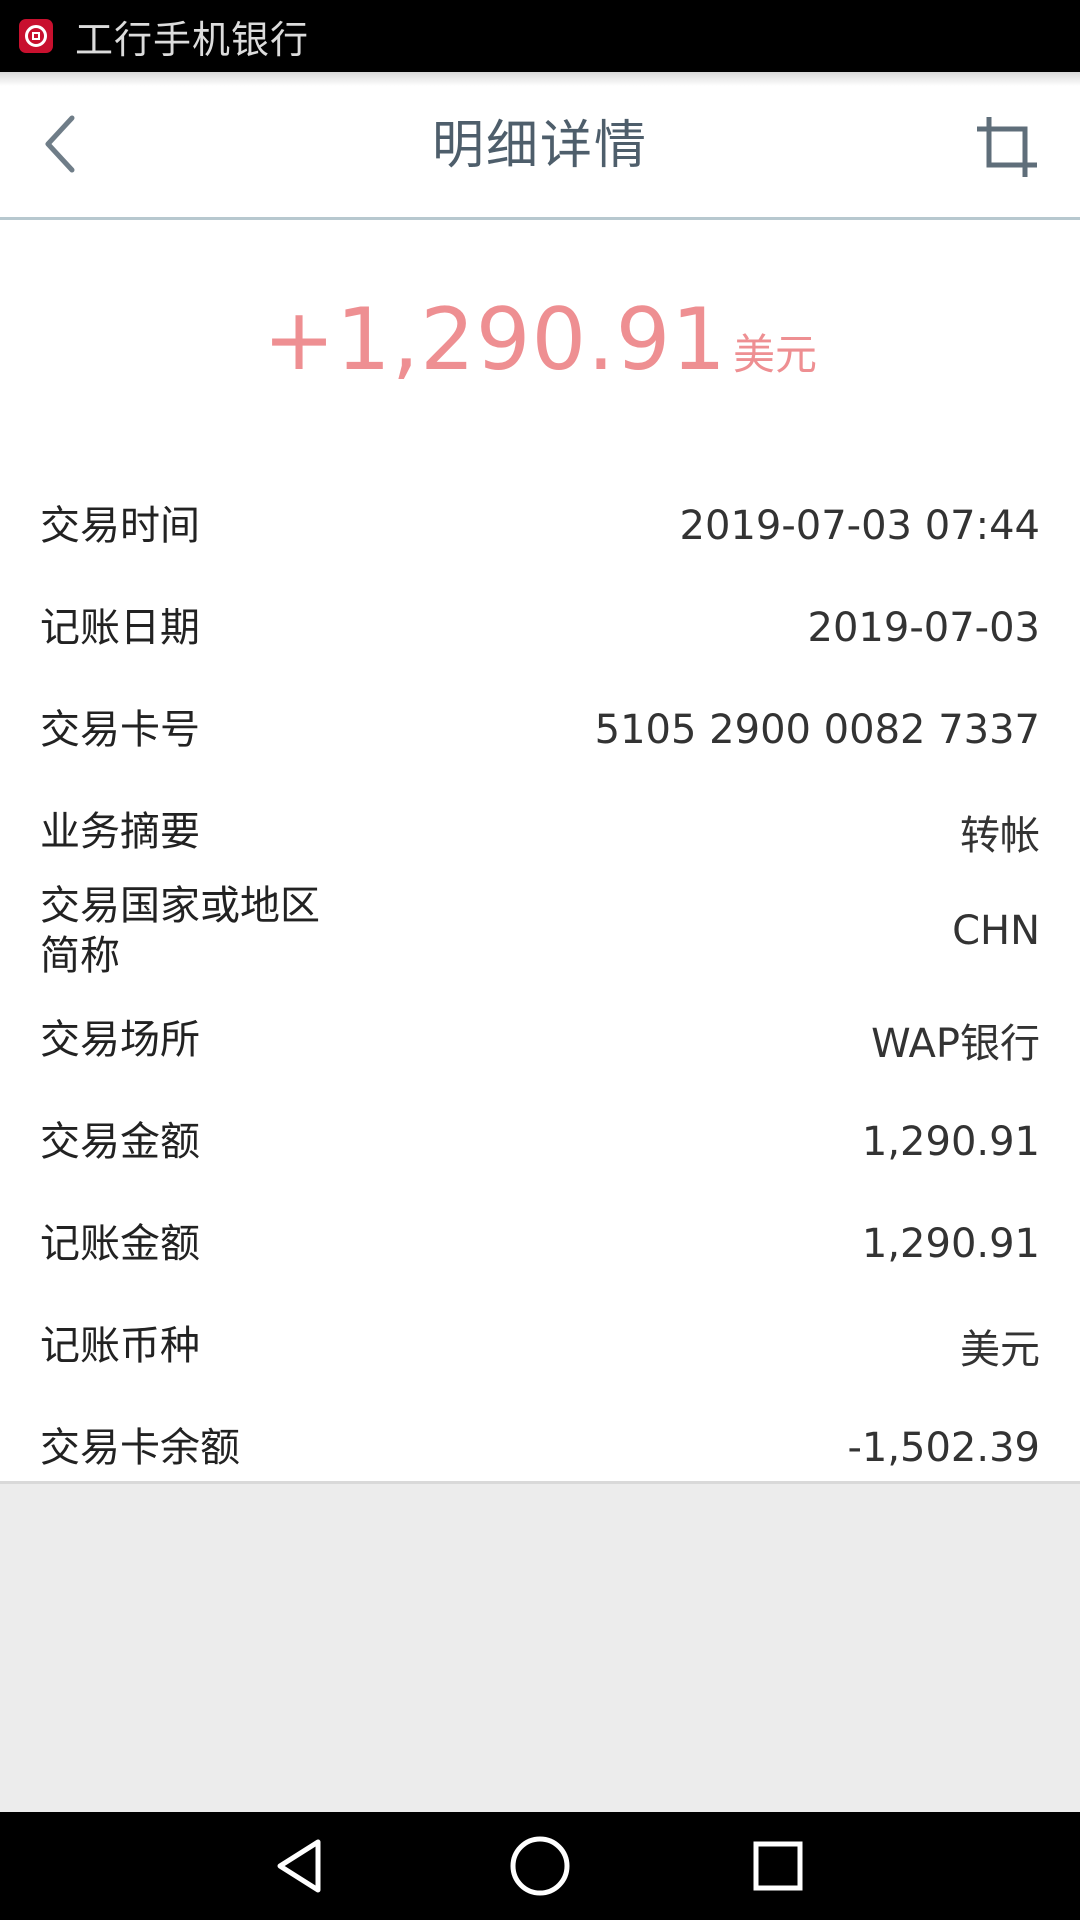 The image size is (1080, 1920). I want to click on row-label: 业务摘要, so click(120, 832).